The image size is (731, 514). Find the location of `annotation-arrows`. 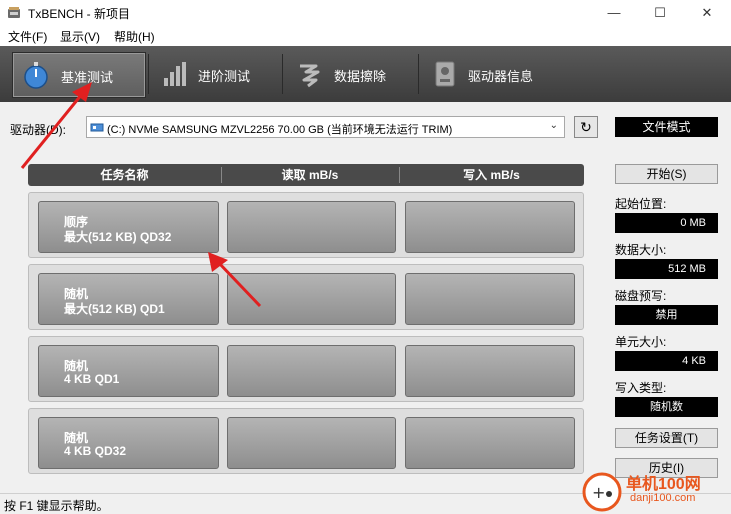

annotation-arrows is located at coordinates (141, 195).